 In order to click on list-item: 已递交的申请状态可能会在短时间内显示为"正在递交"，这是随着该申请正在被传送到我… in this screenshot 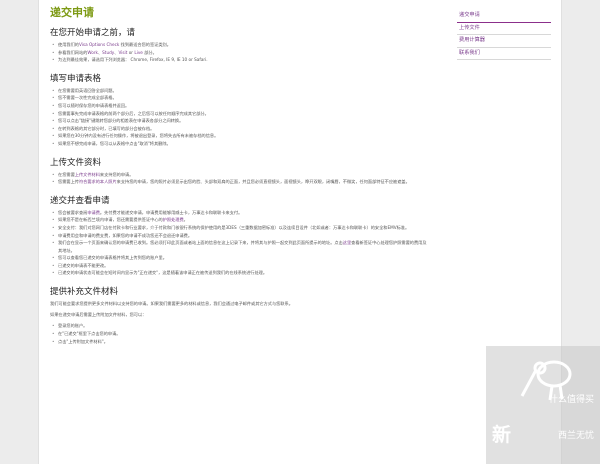, I will do `click(241, 273)`.